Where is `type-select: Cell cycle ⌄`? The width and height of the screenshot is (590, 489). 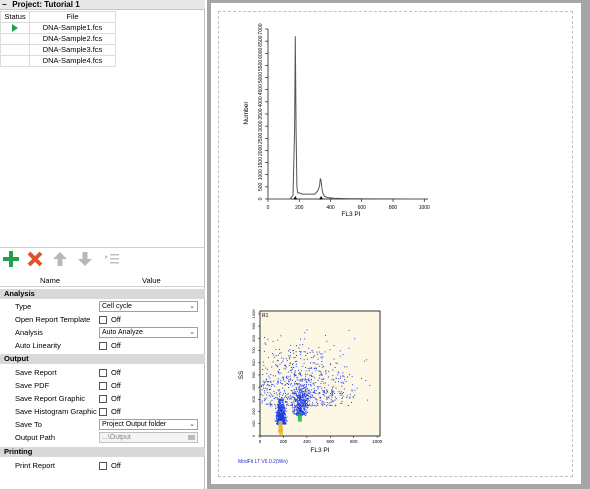 type-select: Cell cycle ⌄ is located at coordinates (148, 306).